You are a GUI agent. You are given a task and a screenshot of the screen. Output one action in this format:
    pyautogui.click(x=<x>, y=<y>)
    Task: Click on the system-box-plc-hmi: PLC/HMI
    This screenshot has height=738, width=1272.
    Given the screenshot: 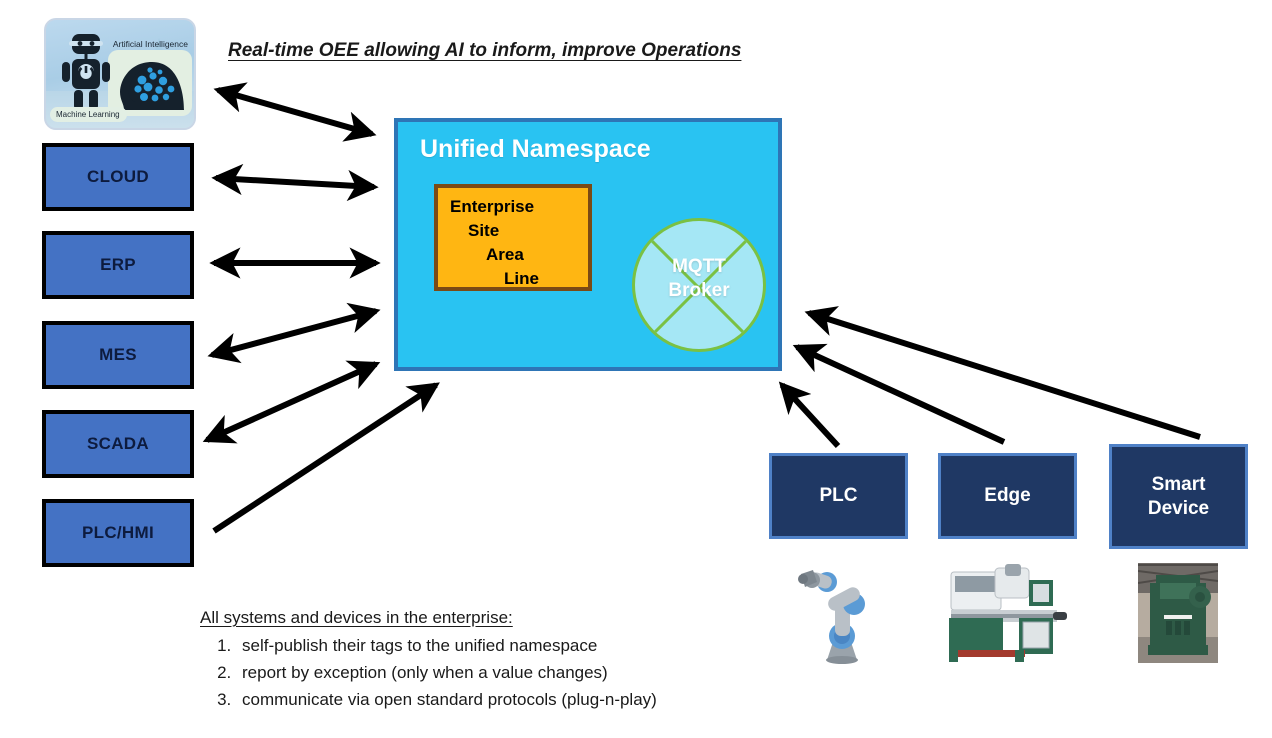 What is the action you would take?
    pyautogui.click(x=118, y=533)
    